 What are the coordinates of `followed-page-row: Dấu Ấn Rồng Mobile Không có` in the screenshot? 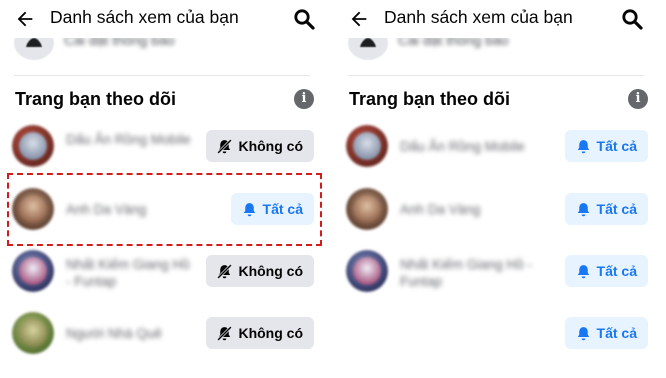 It's located at (162, 146).